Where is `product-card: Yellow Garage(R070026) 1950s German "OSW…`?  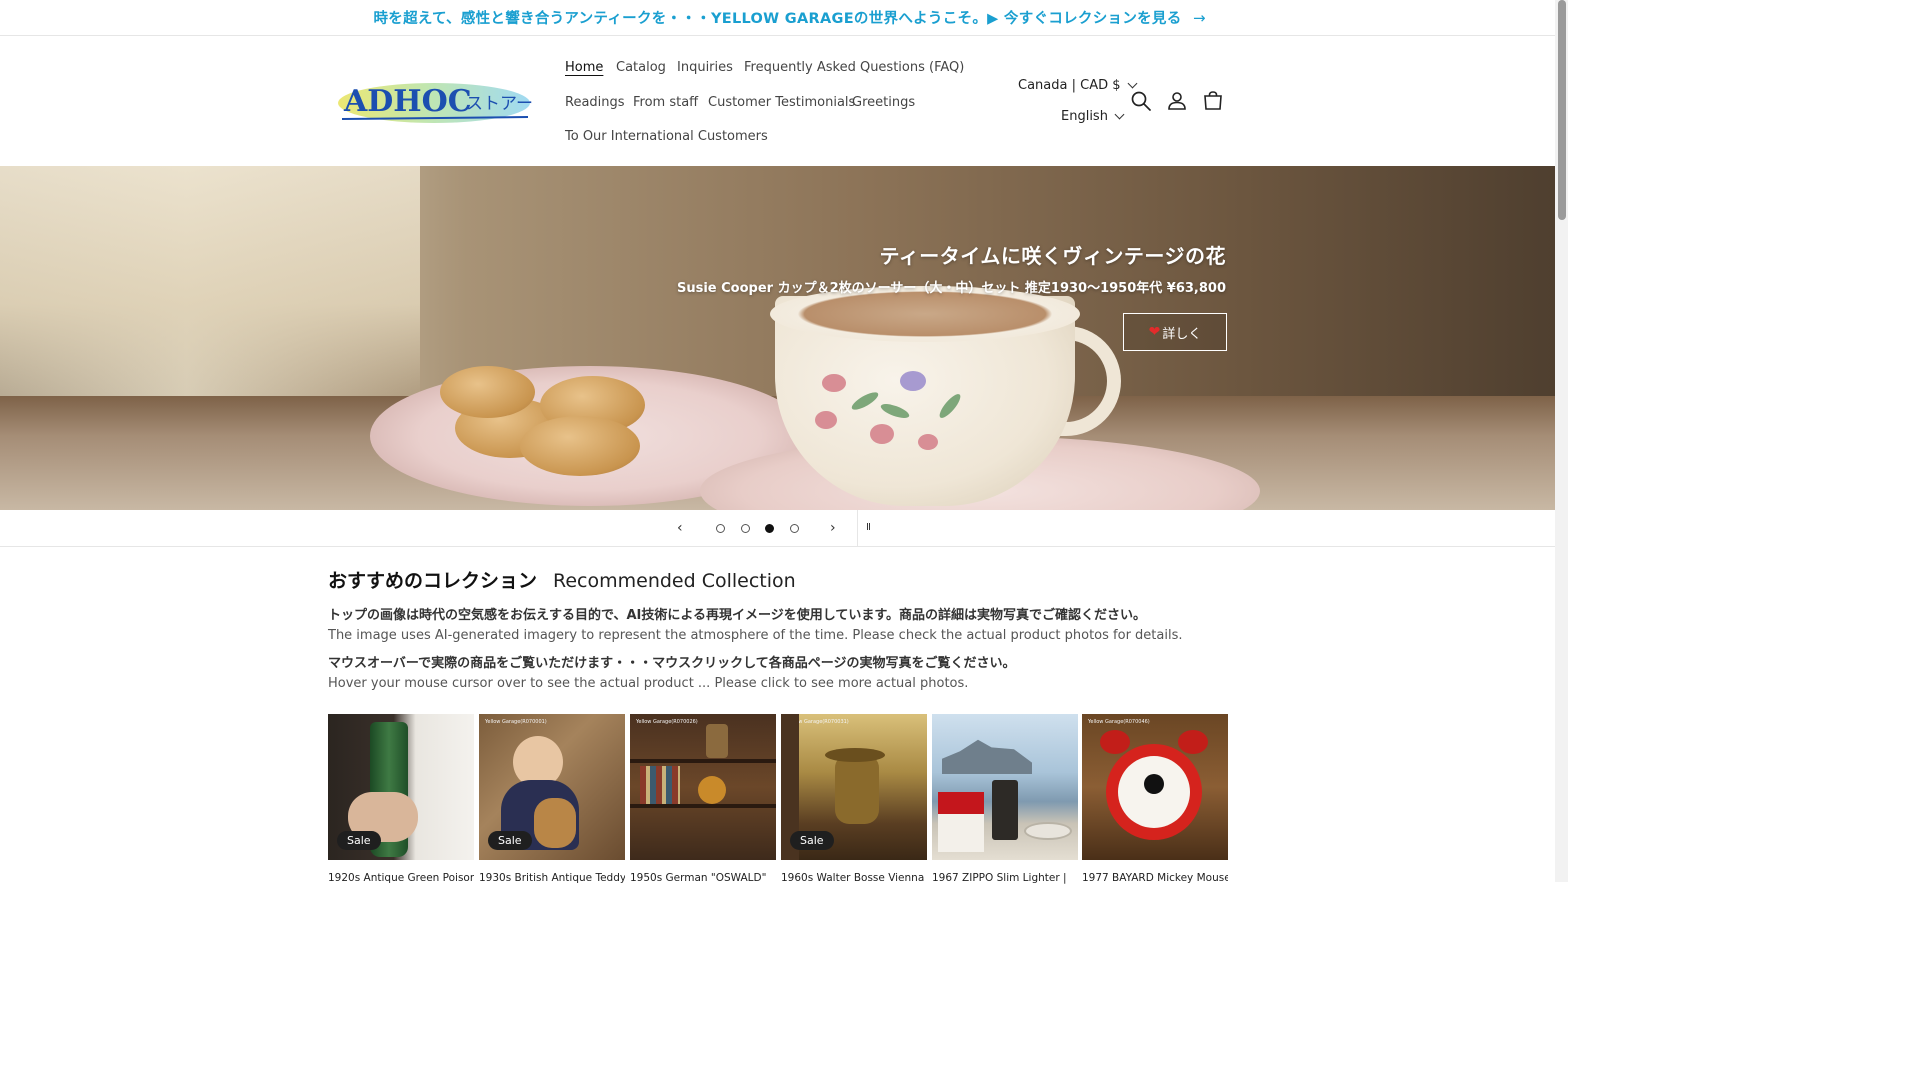 product-card: Yellow Garage(R070026) 1950s German "OSW… is located at coordinates (703, 799).